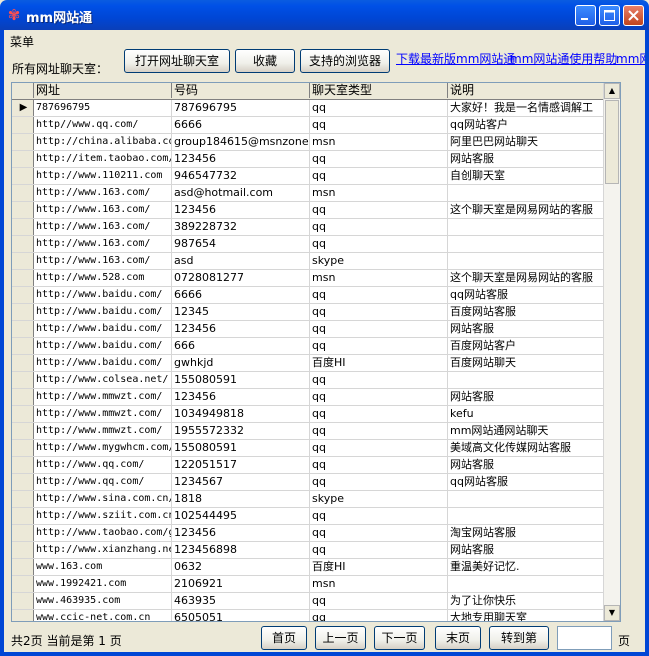  What do you see at coordinates (103, 159) in the screenshot?
I see `cell-url: http://item.taobao.com/` at bounding box center [103, 159].